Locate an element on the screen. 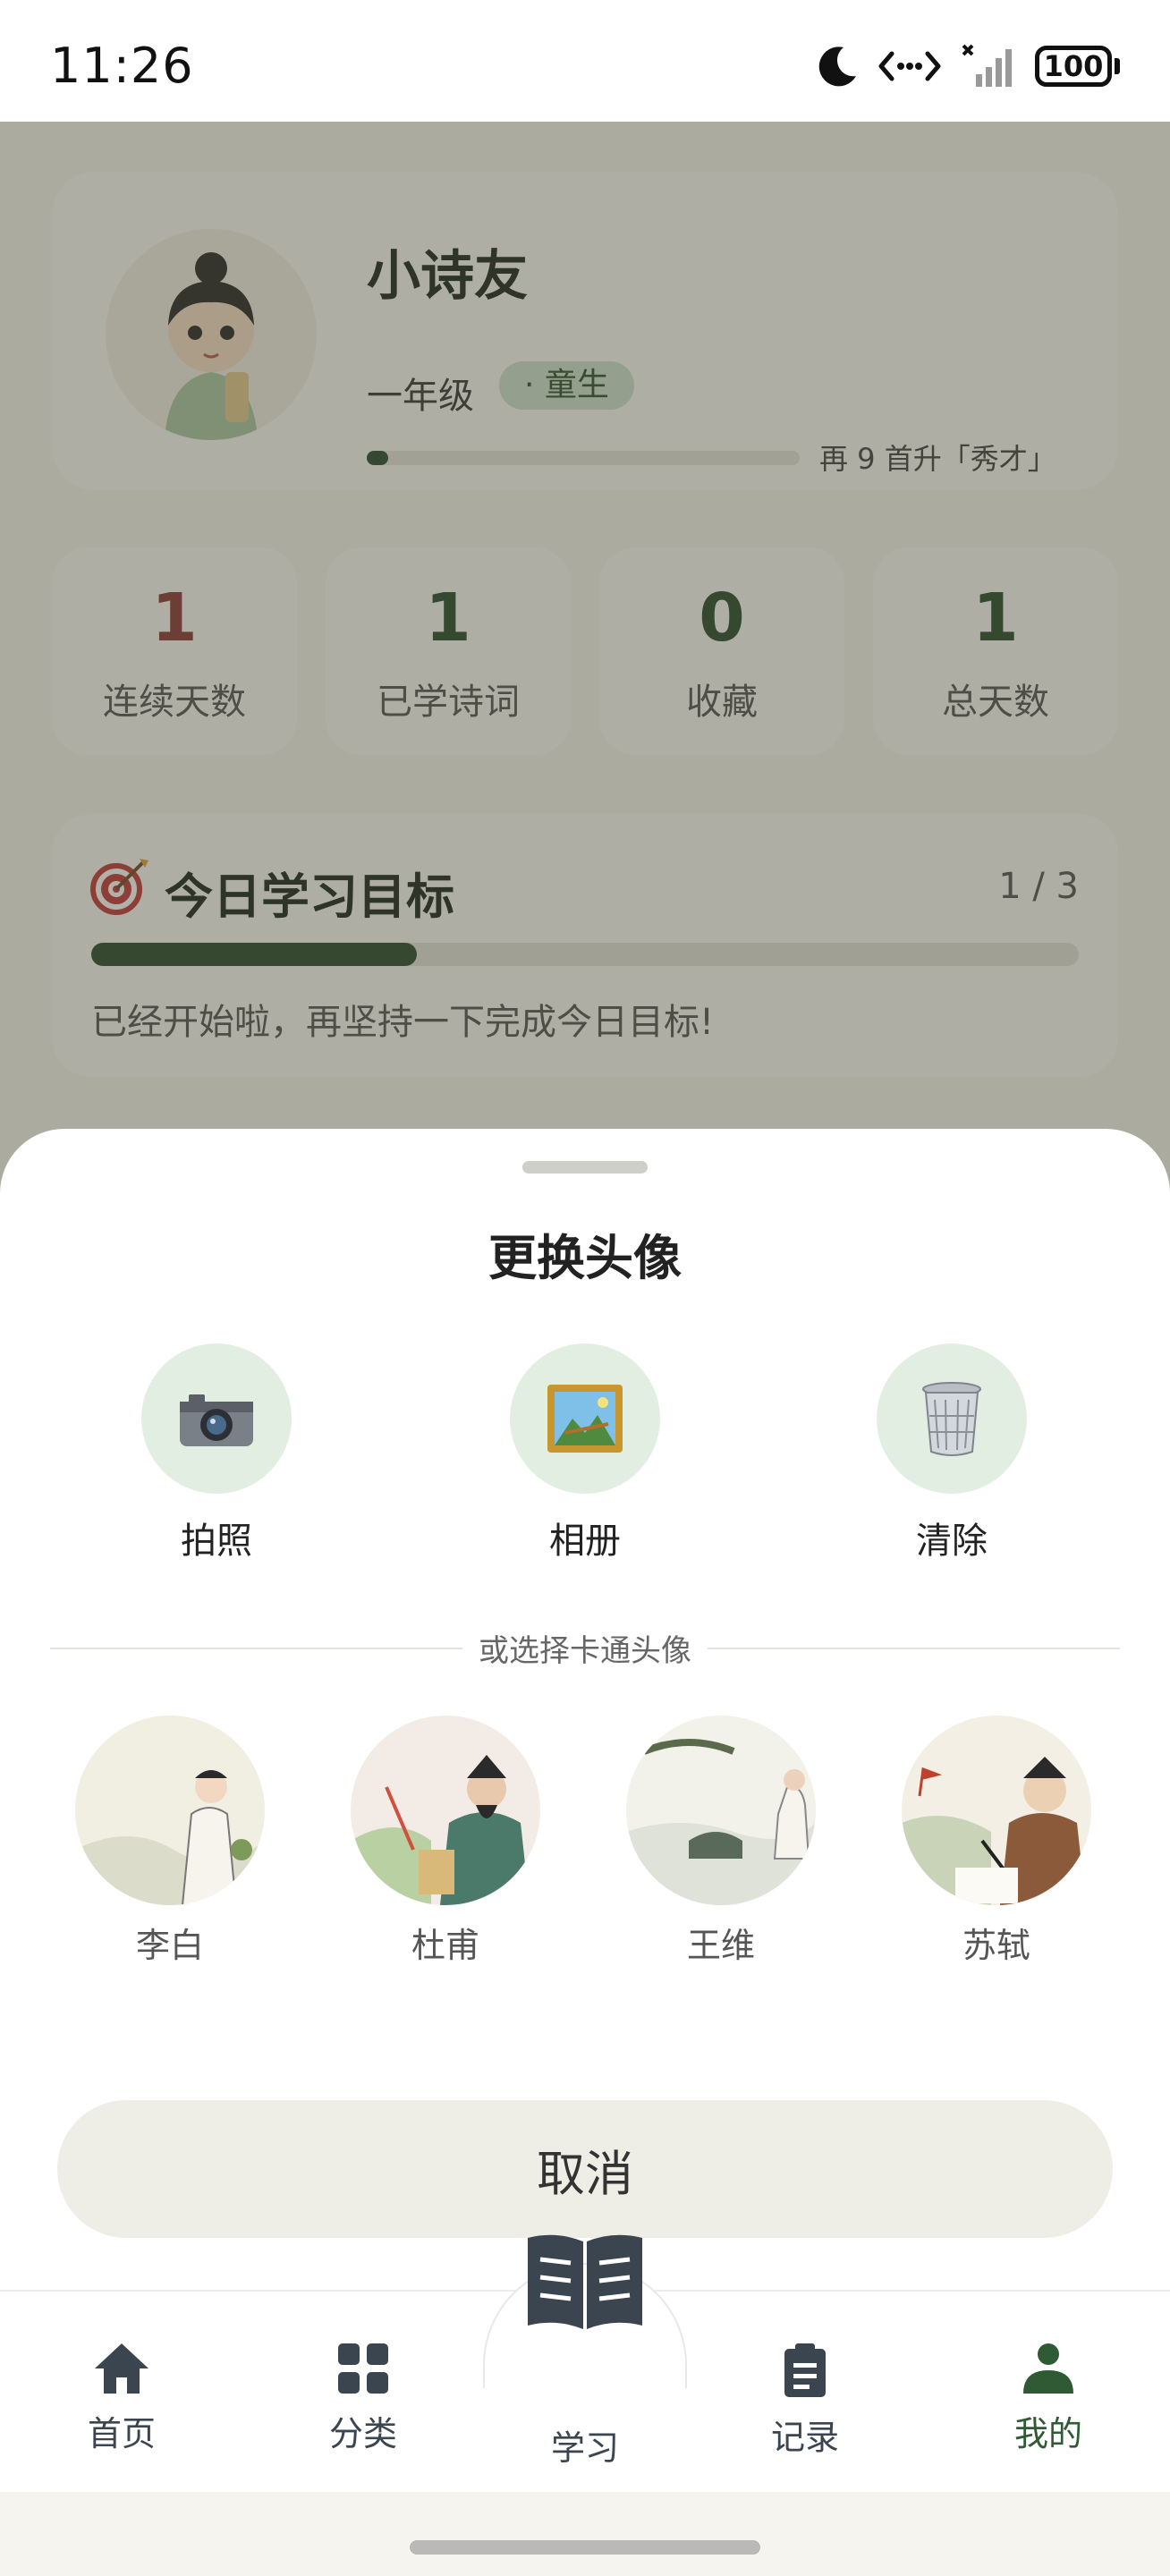  album-button: 相册 is located at coordinates (585, 1453).